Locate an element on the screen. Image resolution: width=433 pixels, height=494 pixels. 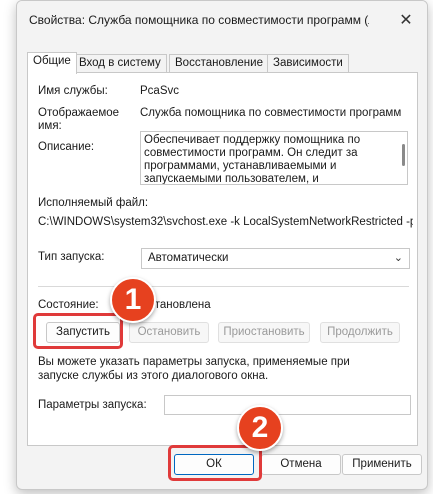
start-button-highlight is located at coordinates (78, 331).